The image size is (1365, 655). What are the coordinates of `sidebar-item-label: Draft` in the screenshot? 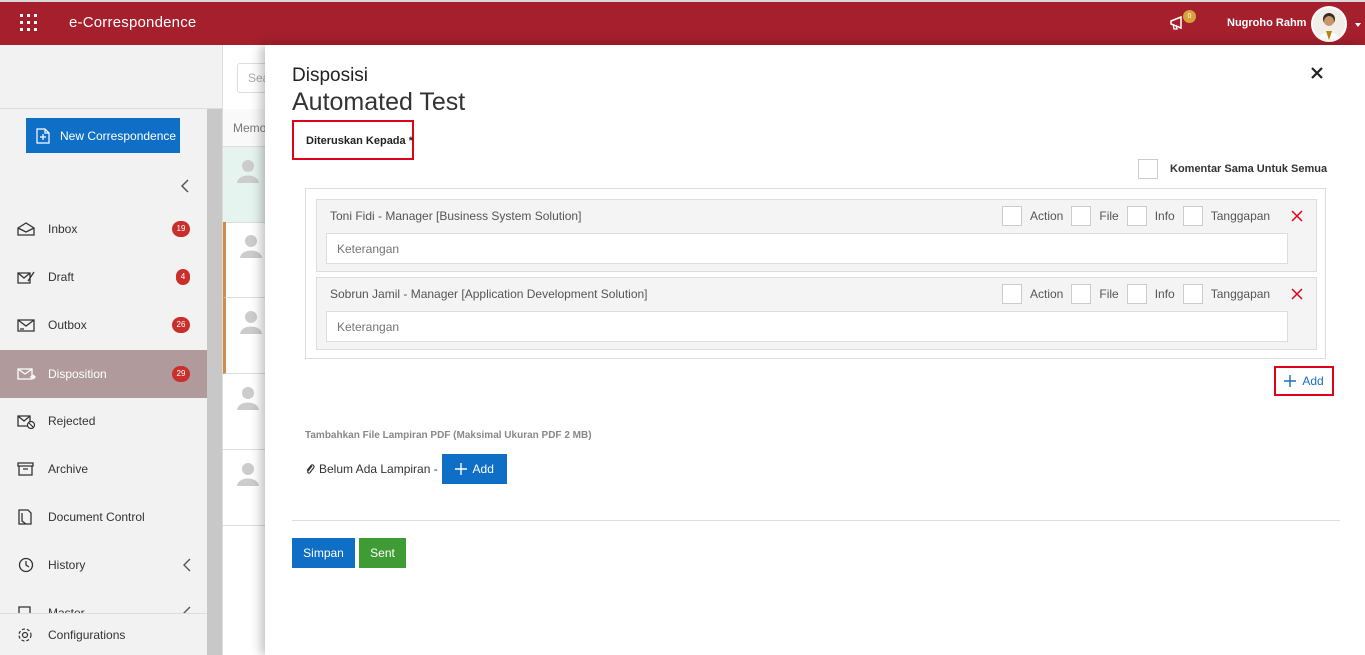 It's located at (61, 277).